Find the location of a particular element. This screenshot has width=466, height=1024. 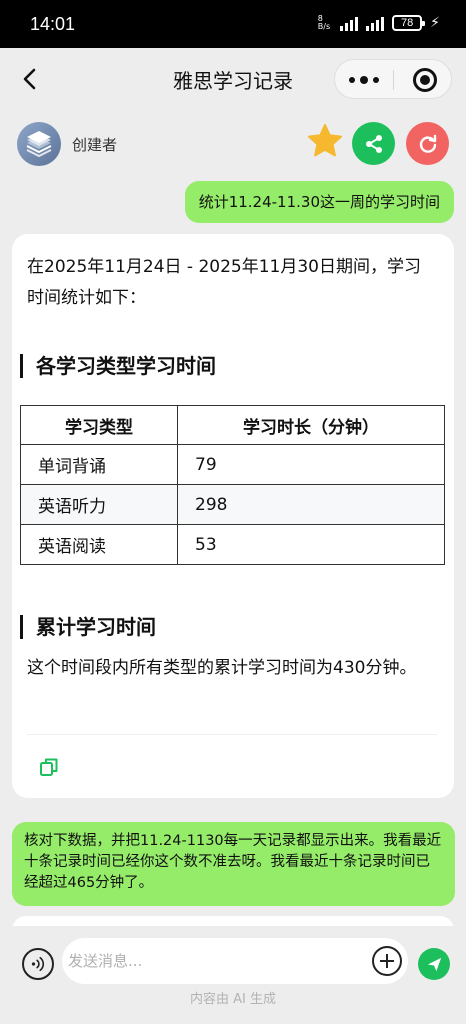

table-cell: 单词背诵 is located at coordinates (99, 464).